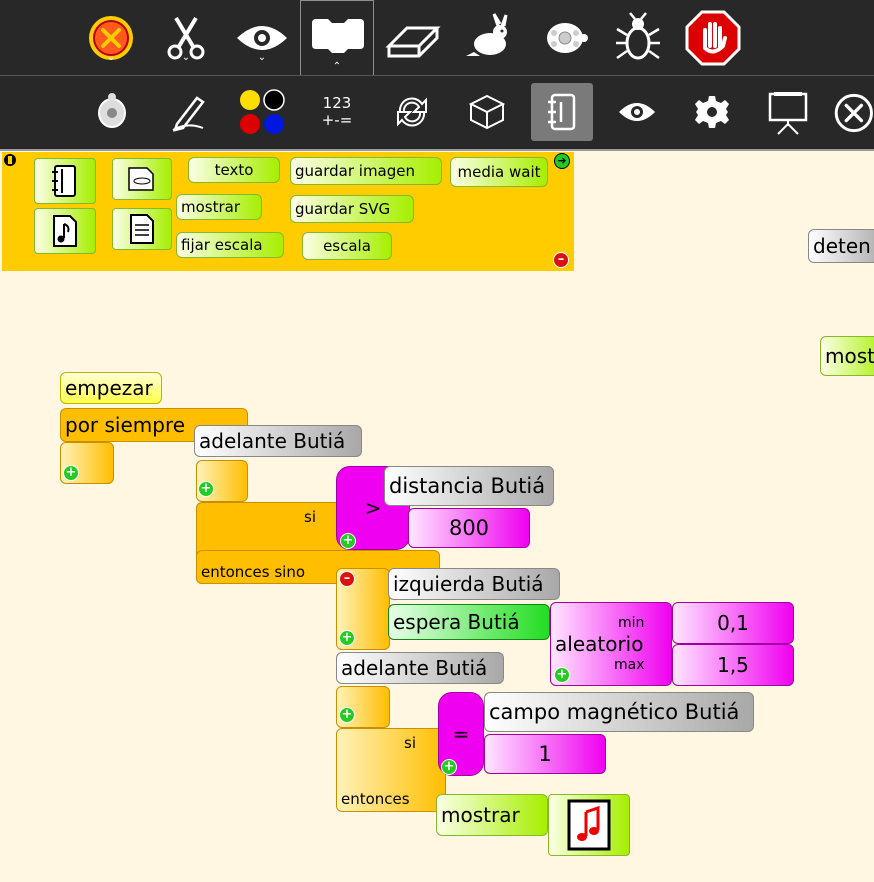  I want to click on presentation-icon, so click(788, 113).